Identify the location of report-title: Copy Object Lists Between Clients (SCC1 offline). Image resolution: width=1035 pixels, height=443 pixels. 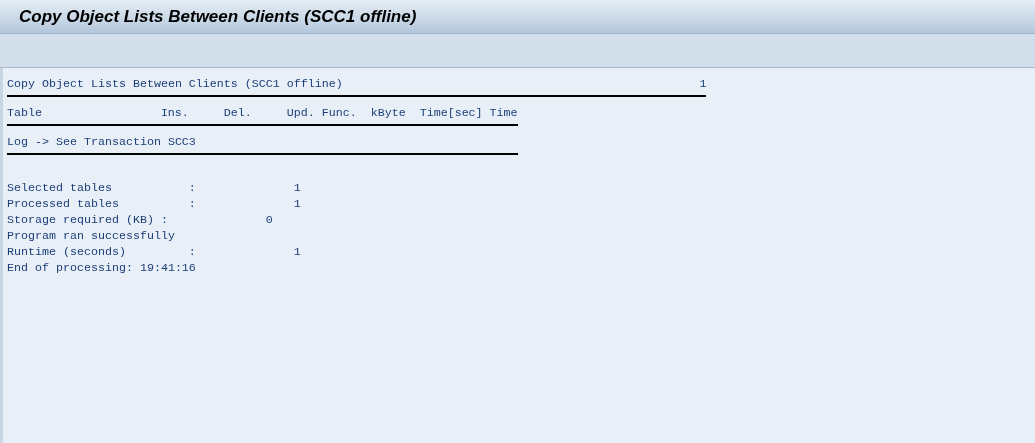
(175, 84).